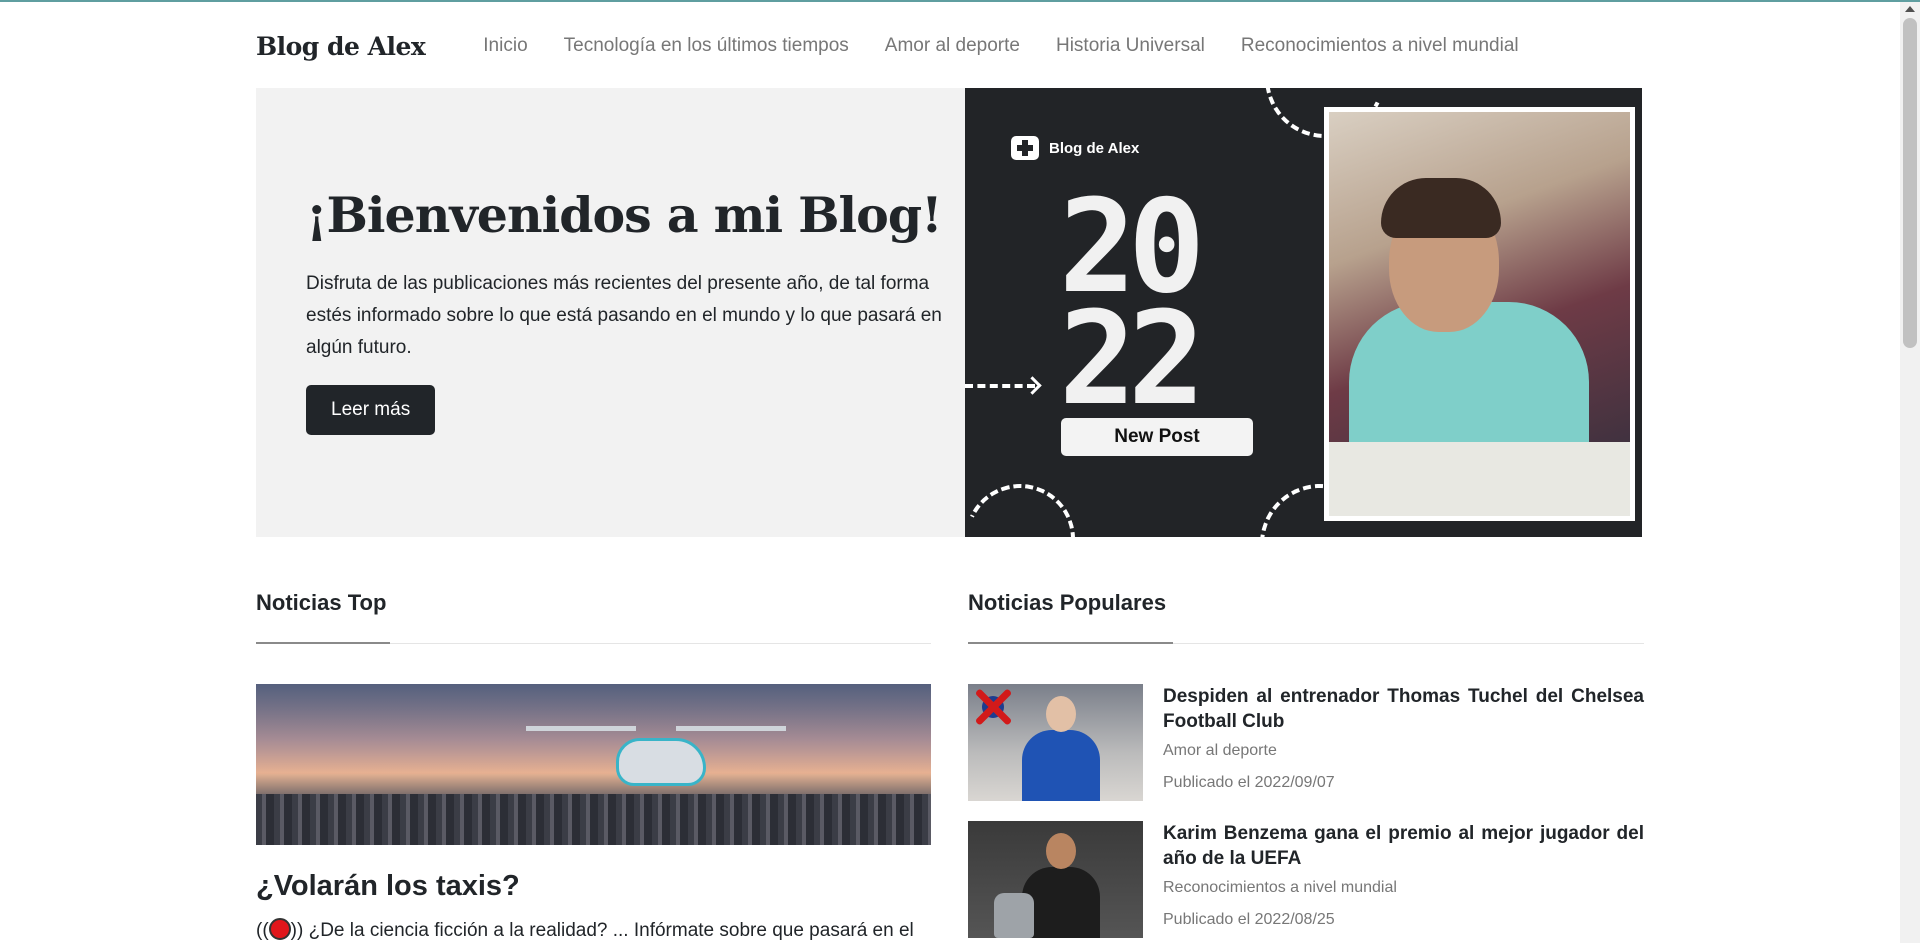 The width and height of the screenshot is (1920, 943). Describe the element at coordinates (1220, 750) in the screenshot. I see `popular-news-category: Amor al deporte` at that location.